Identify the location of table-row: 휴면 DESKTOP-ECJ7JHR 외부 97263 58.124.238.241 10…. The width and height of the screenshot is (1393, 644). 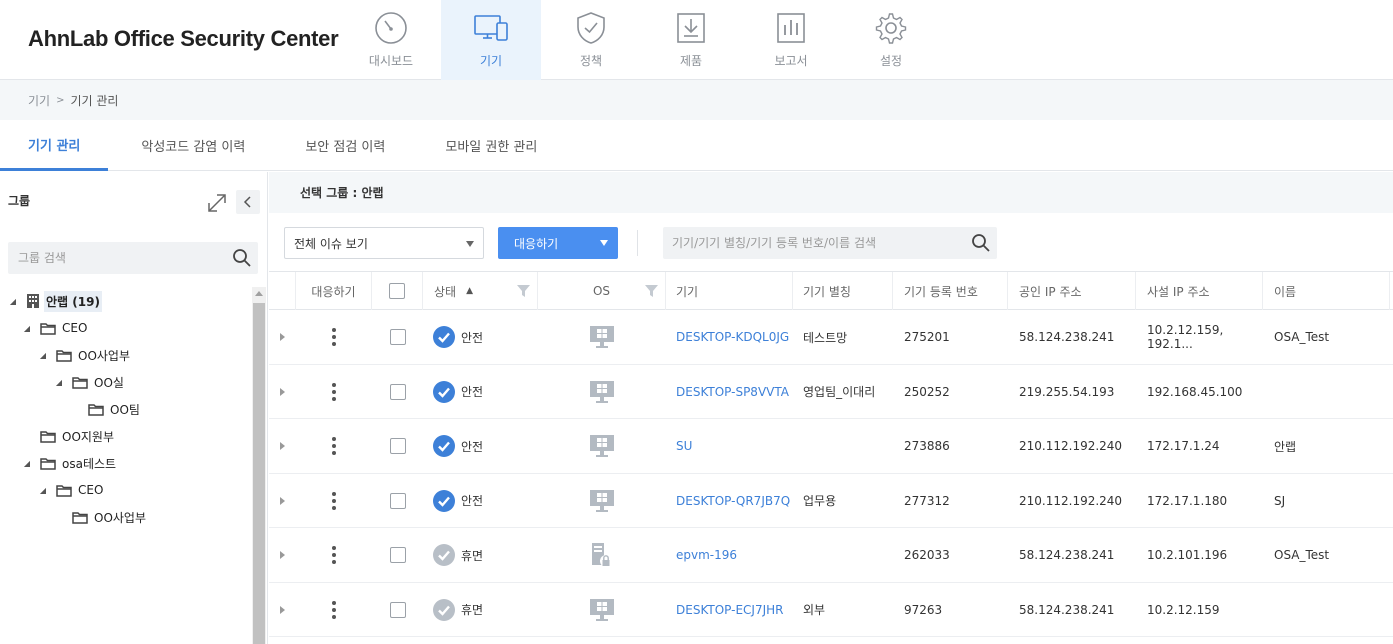
(831, 610).